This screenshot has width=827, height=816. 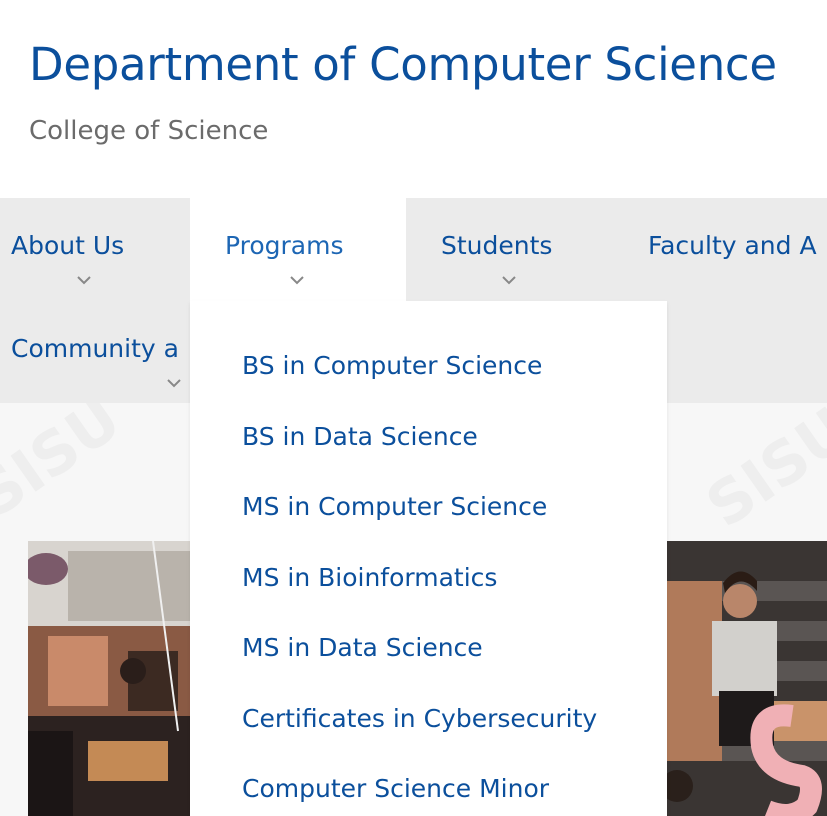 I want to click on nav-item-about-us: About Us, so click(x=95, y=249).